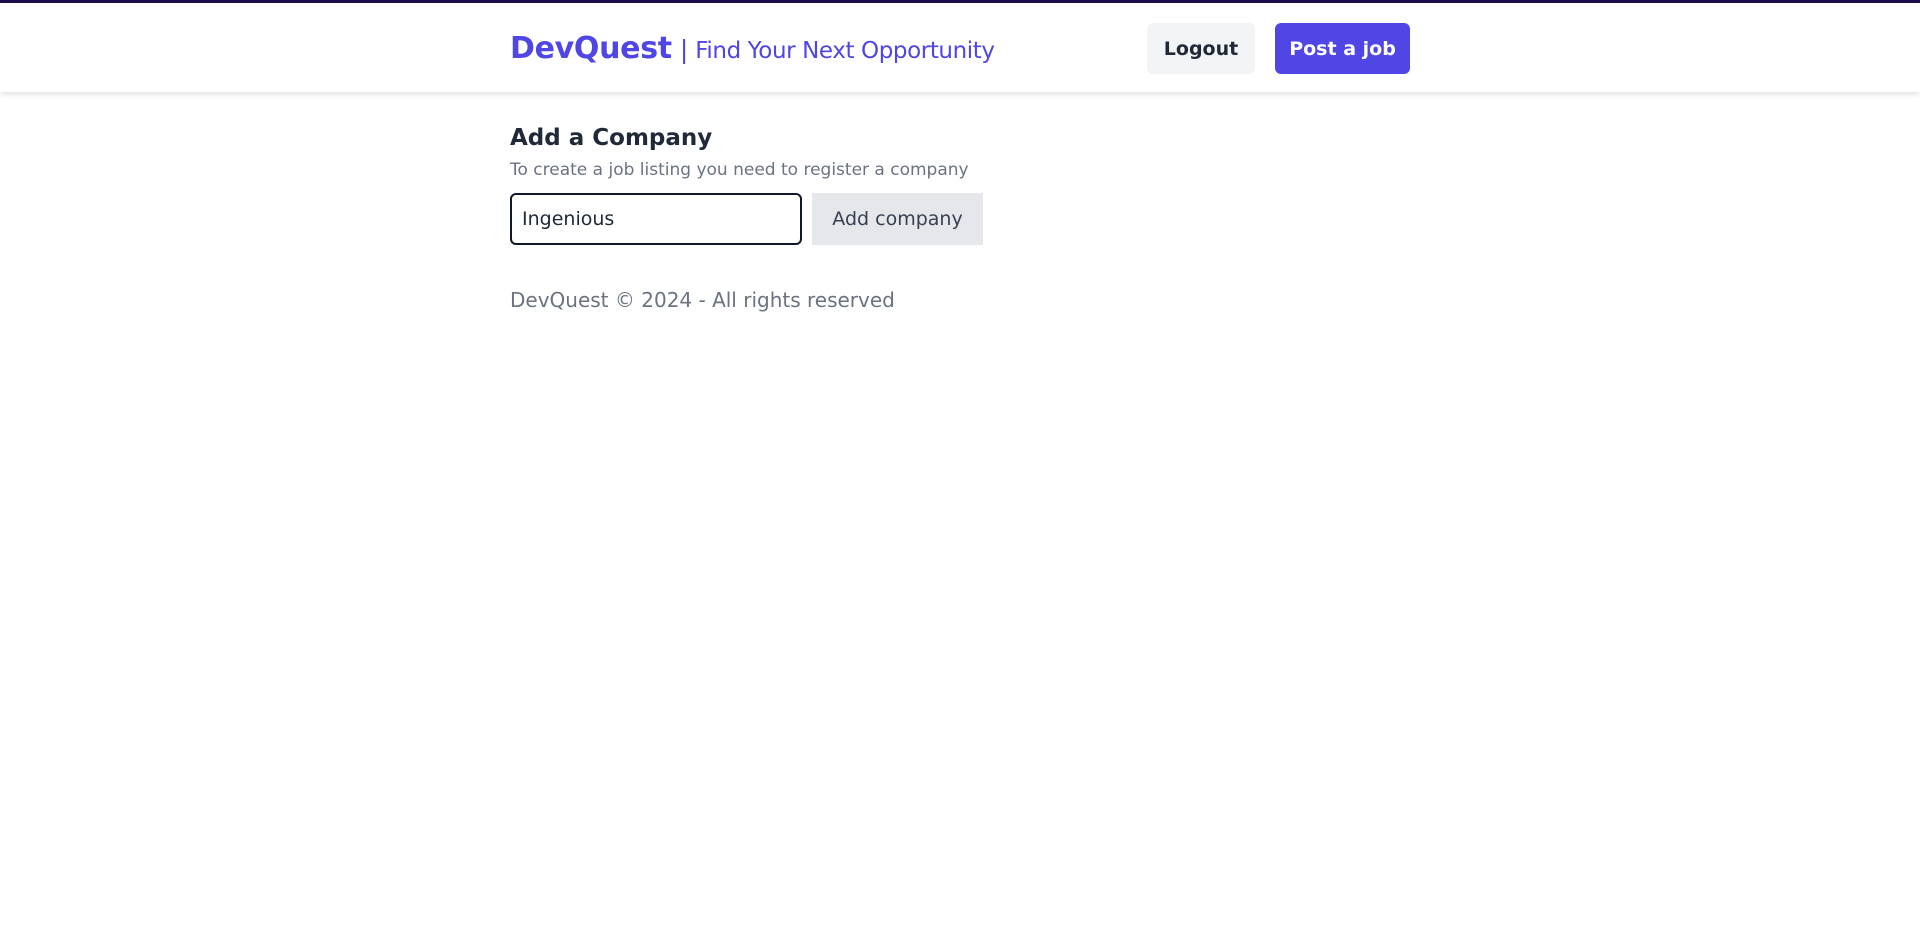 The height and width of the screenshot is (942, 1920). I want to click on company-name-input, so click(656, 219).